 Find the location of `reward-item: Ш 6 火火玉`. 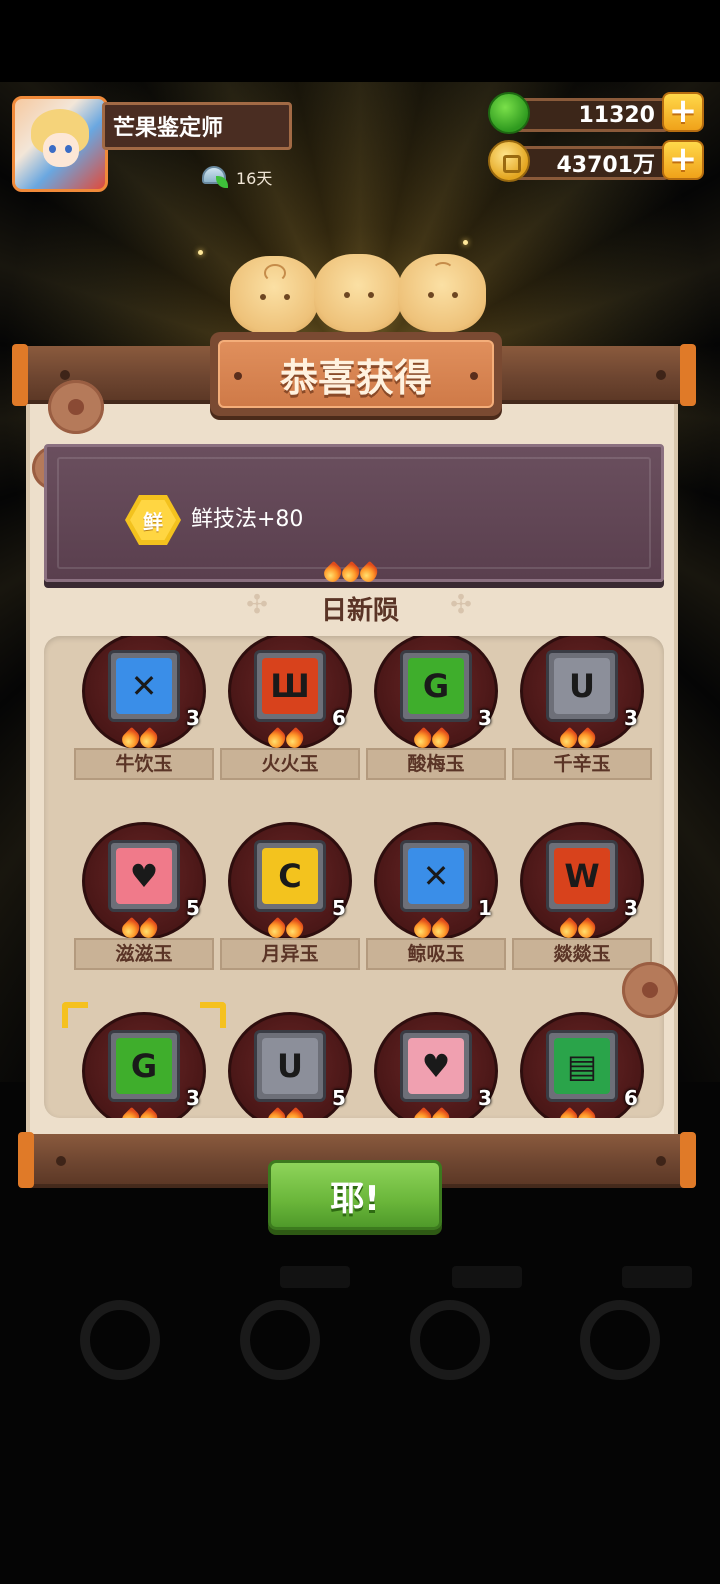

reward-item: Ш 6 火火玉 is located at coordinates (290, 714).